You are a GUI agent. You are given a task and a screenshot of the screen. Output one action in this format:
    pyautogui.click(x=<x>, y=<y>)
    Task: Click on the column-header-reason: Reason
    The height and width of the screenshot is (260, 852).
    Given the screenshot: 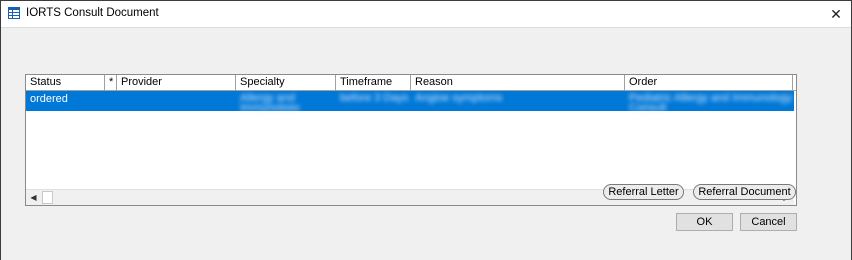 What is the action you would take?
    pyautogui.click(x=518, y=82)
    